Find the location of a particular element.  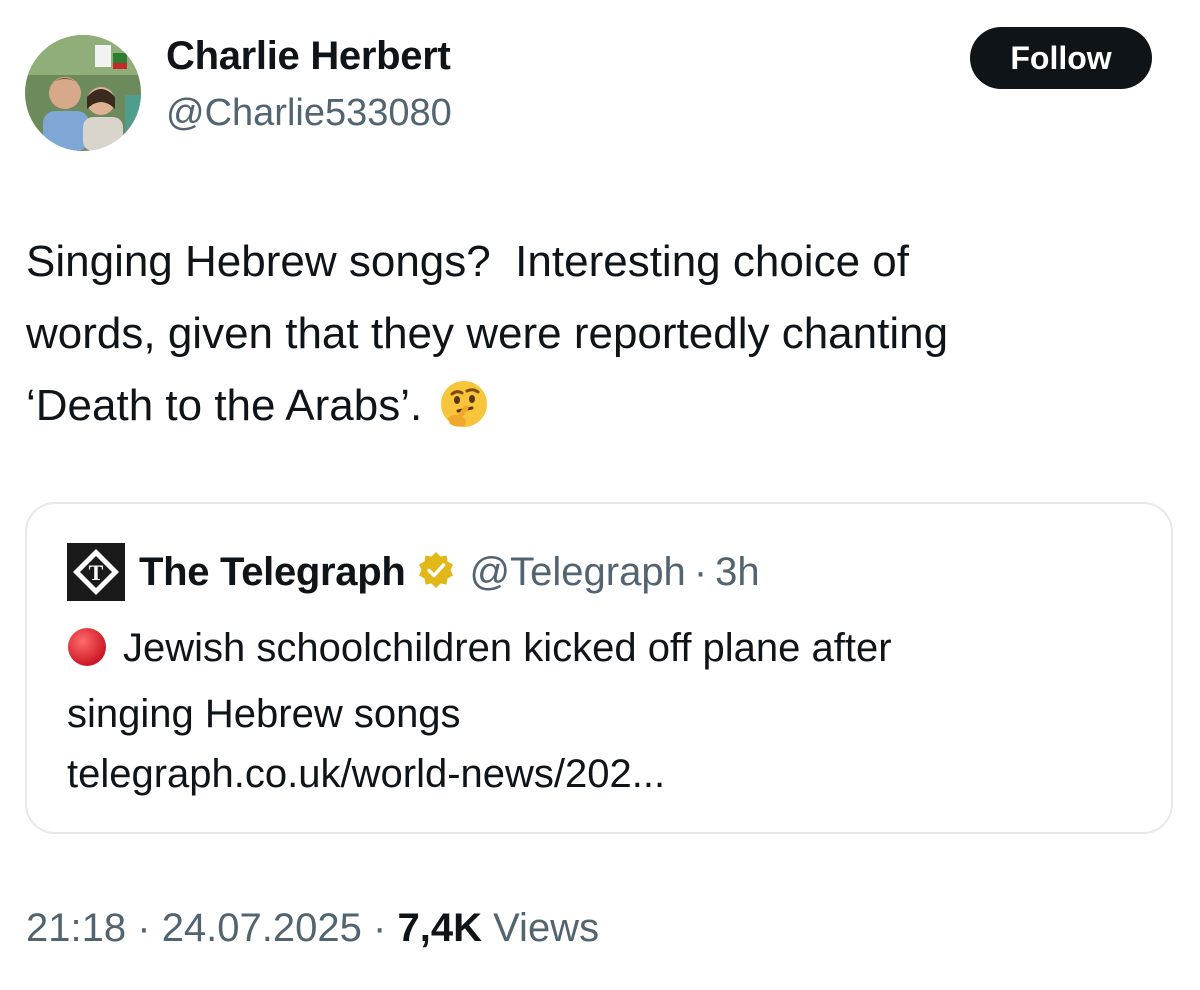

quoted-author-name: The Telegraph is located at coordinates (272, 572).